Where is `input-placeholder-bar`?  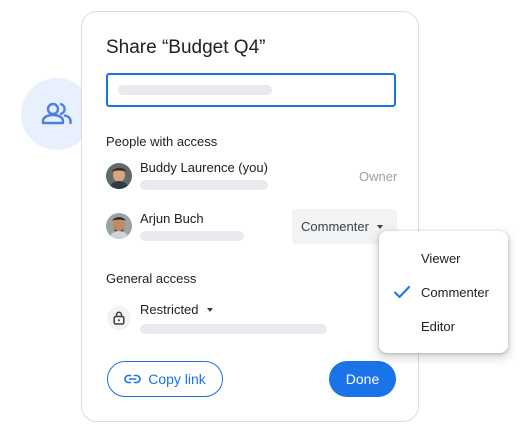
input-placeholder-bar is located at coordinates (195, 90).